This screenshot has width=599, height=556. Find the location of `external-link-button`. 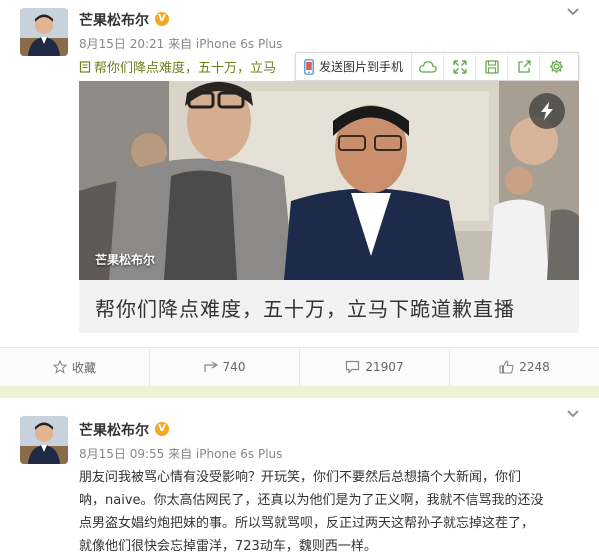

external-link-button is located at coordinates (524, 66).